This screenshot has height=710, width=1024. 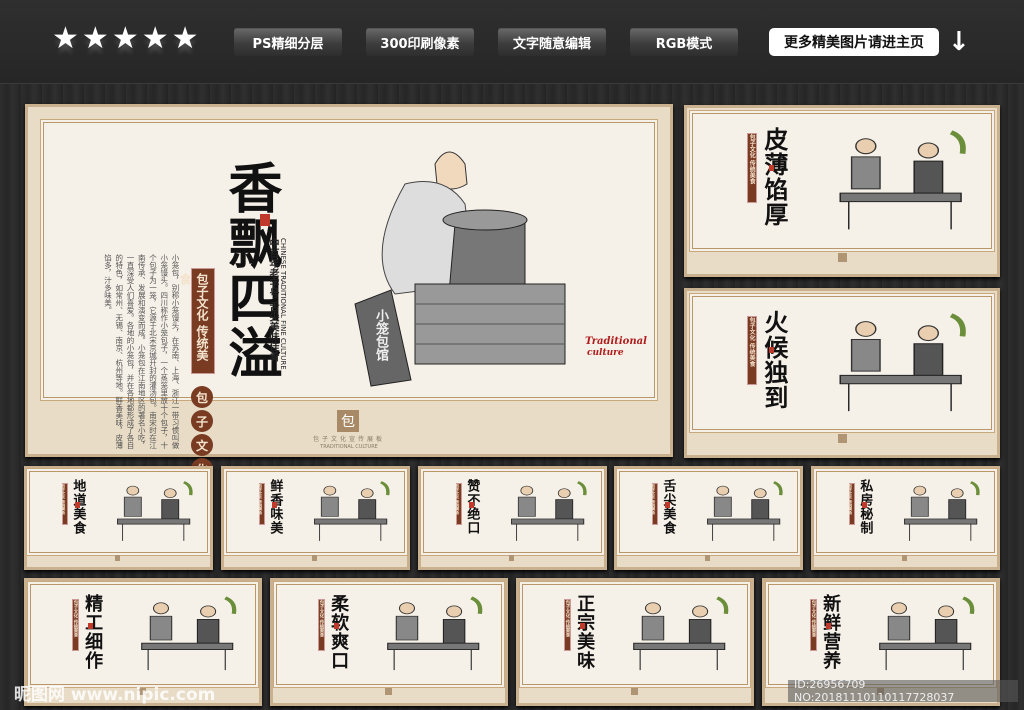 I want to click on editable-text-badge: 文字随意编辑, so click(x=552, y=42).